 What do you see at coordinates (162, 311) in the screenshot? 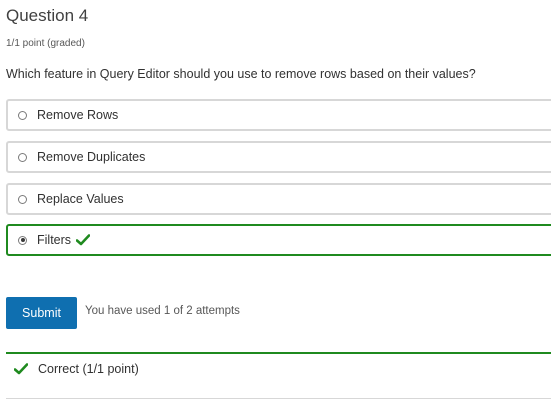
I see `attempts-text: You have used 1 of 2 attempts` at bounding box center [162, 311].